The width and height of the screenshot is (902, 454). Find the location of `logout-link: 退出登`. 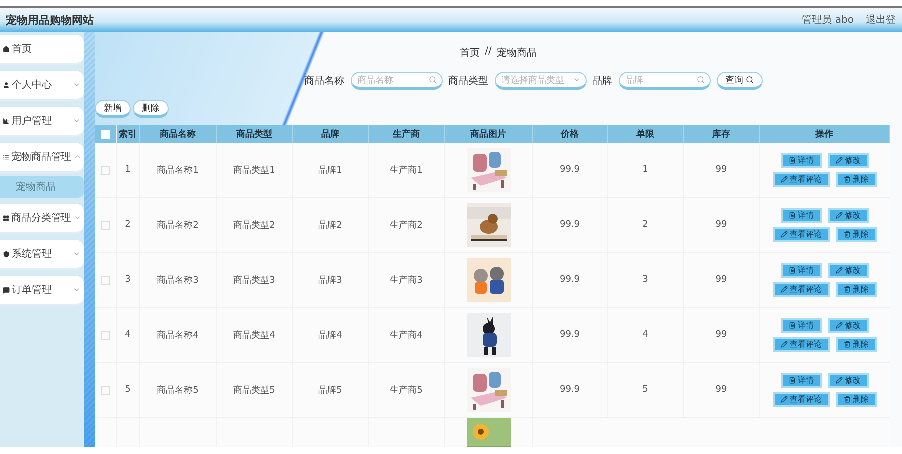

logout-link: 退出登 is located at coordinates (881, 20).